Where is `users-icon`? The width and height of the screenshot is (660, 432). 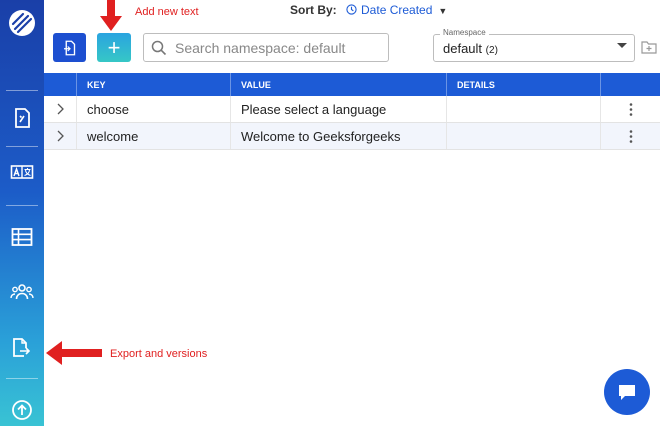 users-icon is located at coordinates (22, 292).